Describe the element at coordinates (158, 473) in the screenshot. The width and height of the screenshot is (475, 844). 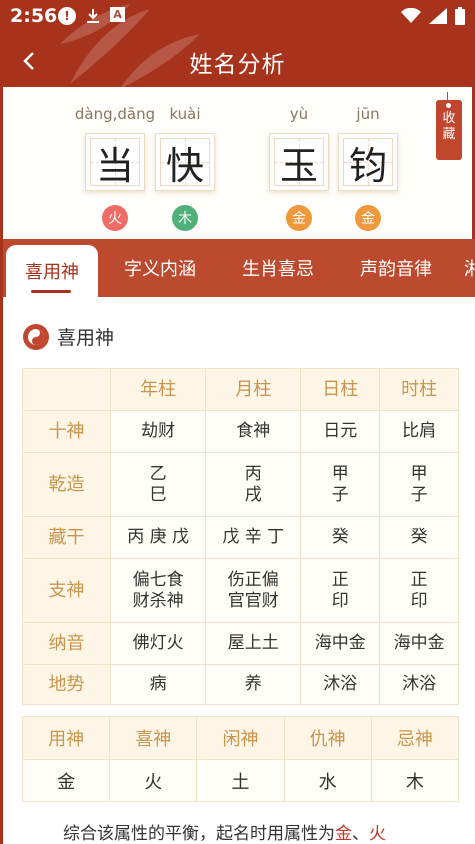
I see `cell-line: 乙` at that location.